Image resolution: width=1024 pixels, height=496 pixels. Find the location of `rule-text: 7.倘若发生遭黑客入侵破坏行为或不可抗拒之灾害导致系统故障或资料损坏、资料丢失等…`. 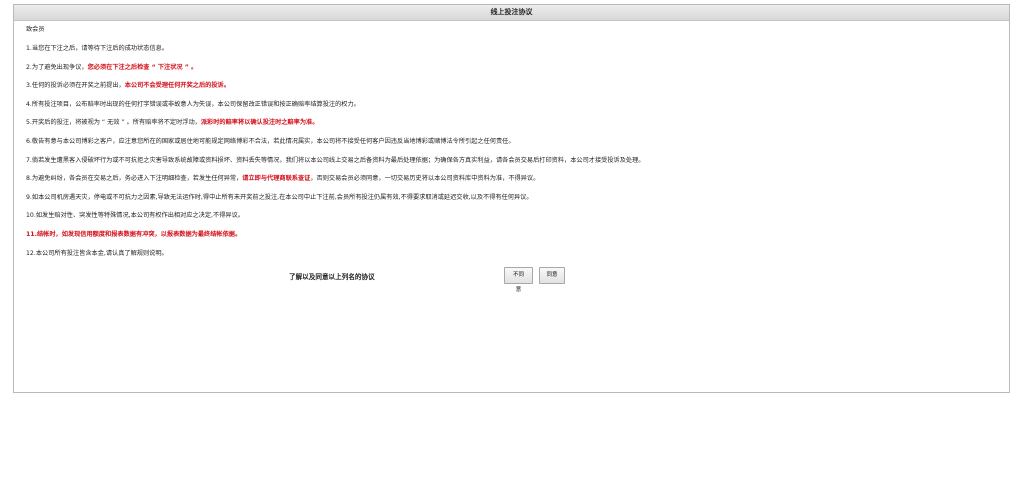

rule-text: 7.倘若发生遭黑客入侵破坏行为或不可抗拒之灾害导致系统故障或资料损坏、资料丢失等… is located at coordinates (335, 160).